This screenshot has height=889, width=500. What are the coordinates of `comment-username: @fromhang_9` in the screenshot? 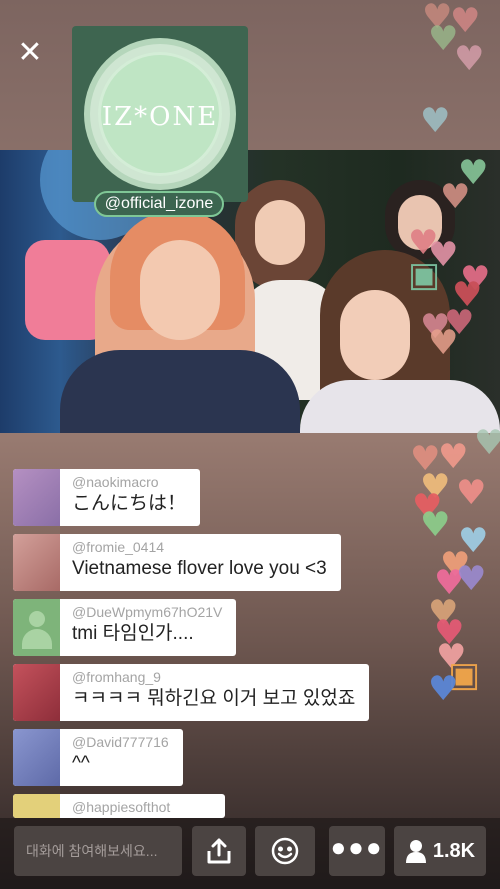 It's located at (116, 677).